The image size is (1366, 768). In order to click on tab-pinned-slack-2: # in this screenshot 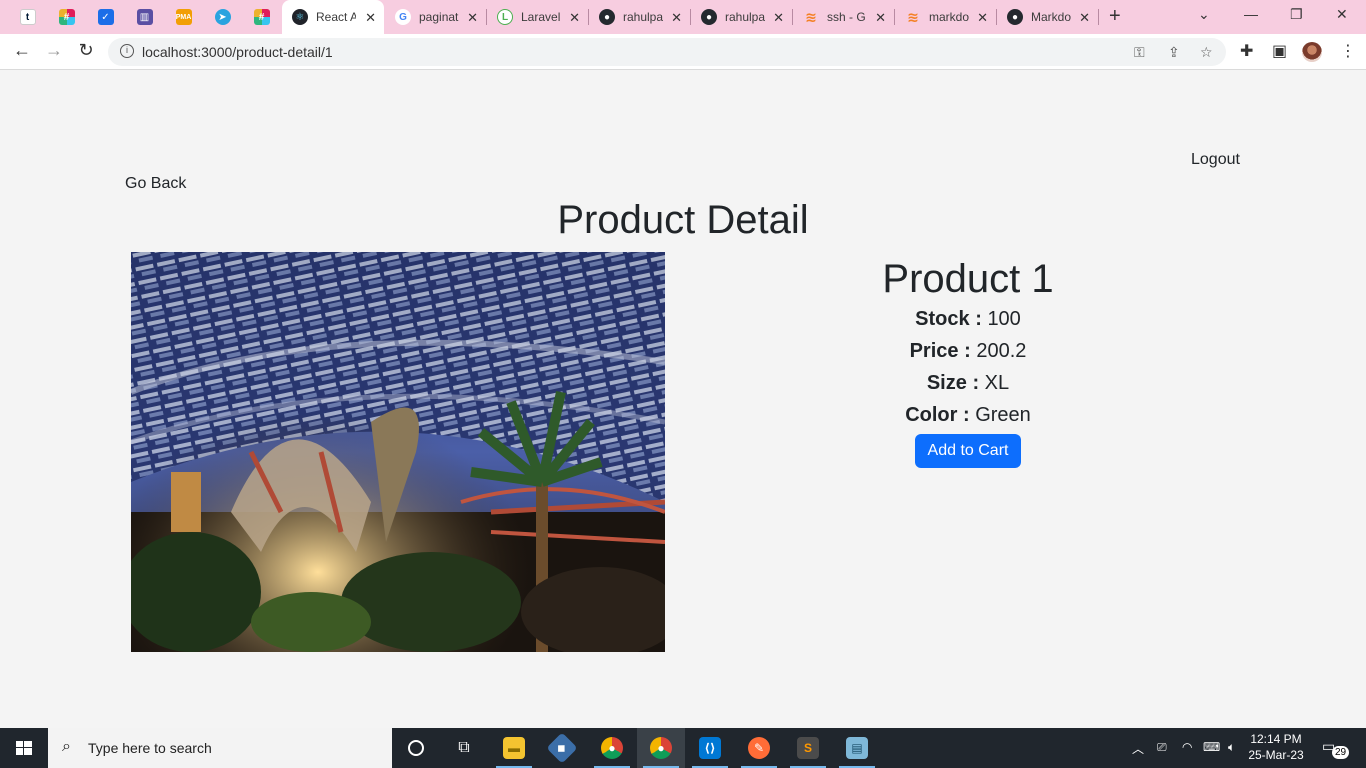, I will do `click(261, 17)`.